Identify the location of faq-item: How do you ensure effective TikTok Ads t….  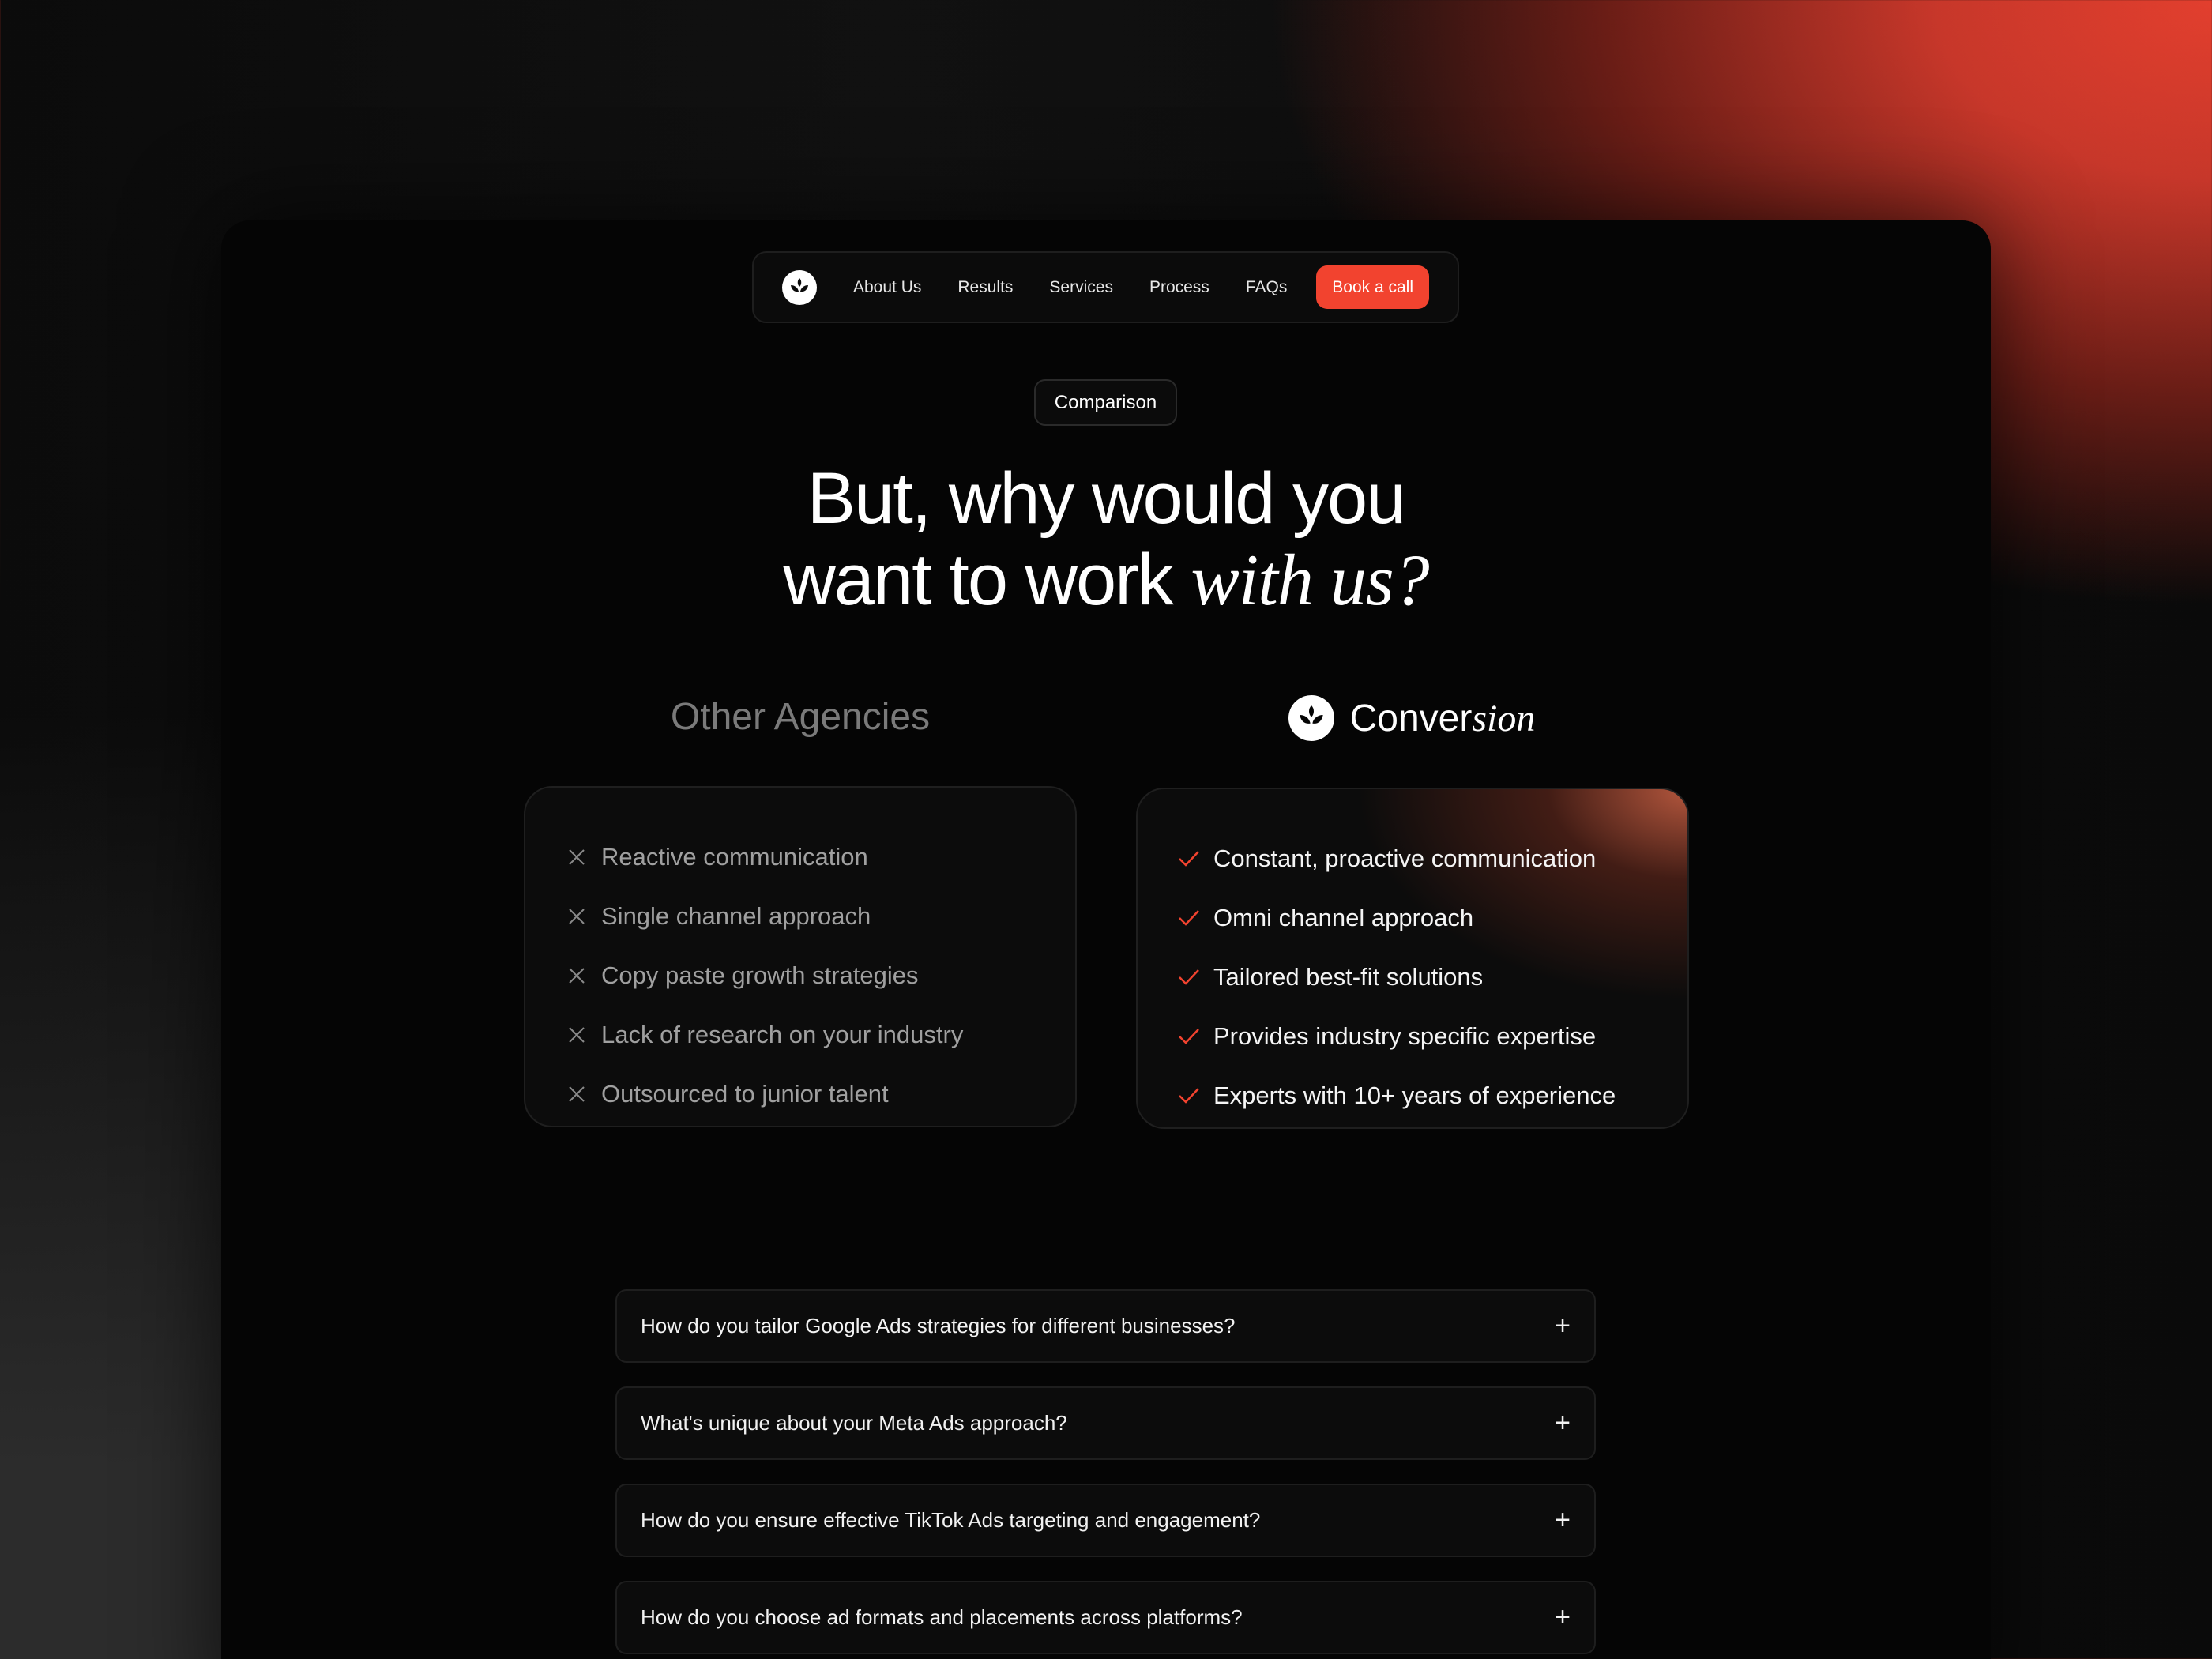
(1105, 1521).